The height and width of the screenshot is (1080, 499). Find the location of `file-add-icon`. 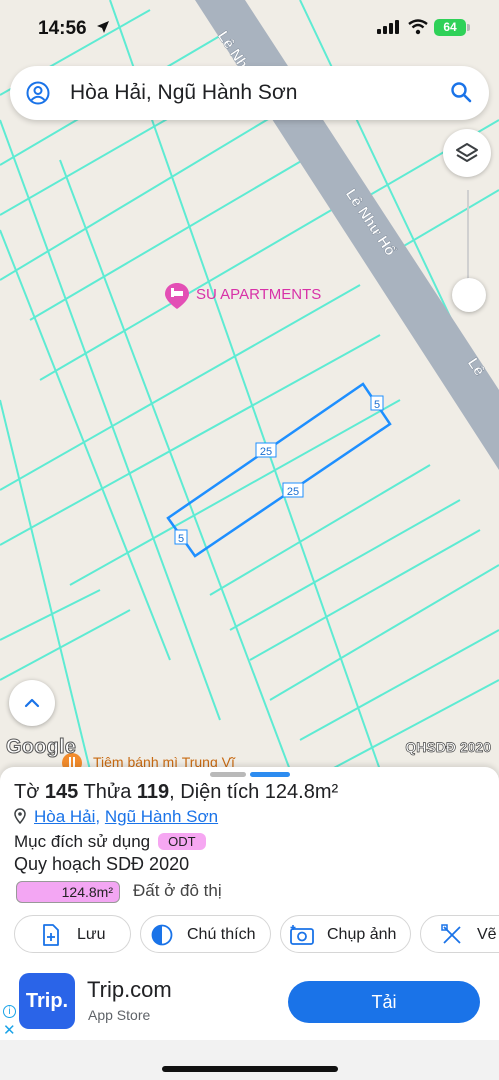

file-add-icon is located at coordinates (51, 935).